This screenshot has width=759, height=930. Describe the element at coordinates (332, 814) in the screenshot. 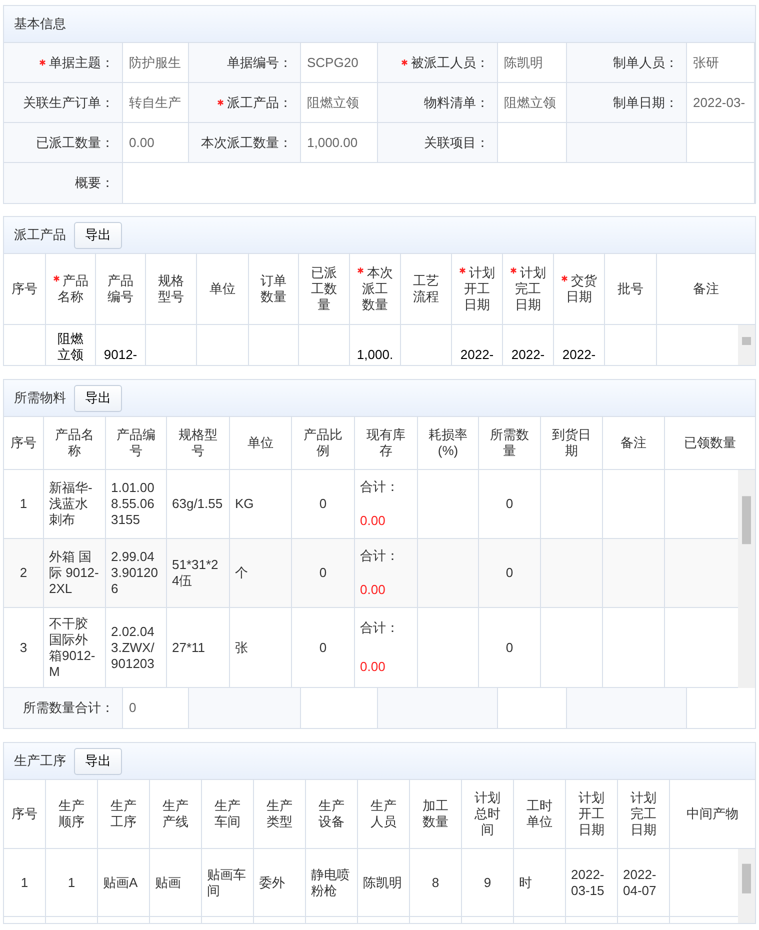

I see `column-header: 生产设备` at that location.